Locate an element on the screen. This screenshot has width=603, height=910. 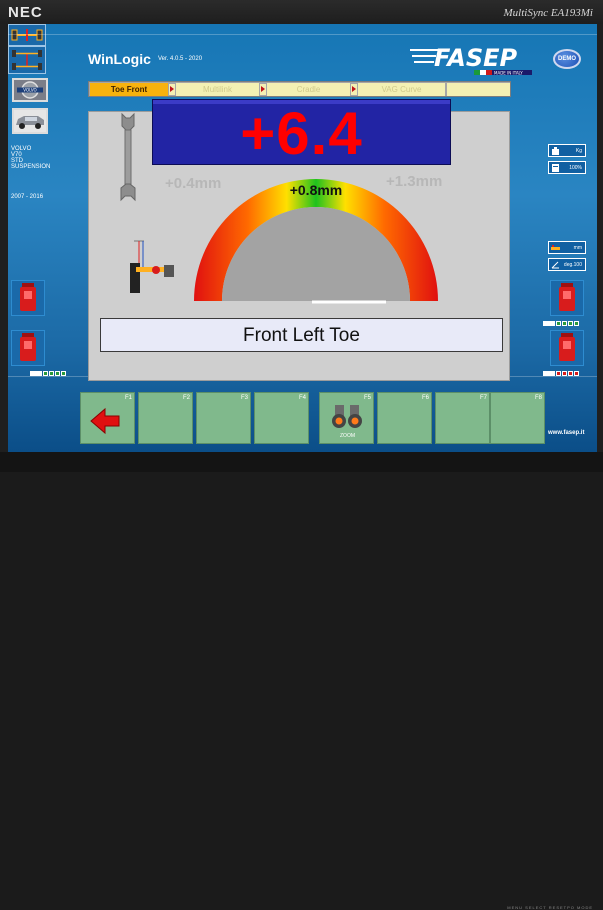
wrench-icon is located at coordinates (128, 157).